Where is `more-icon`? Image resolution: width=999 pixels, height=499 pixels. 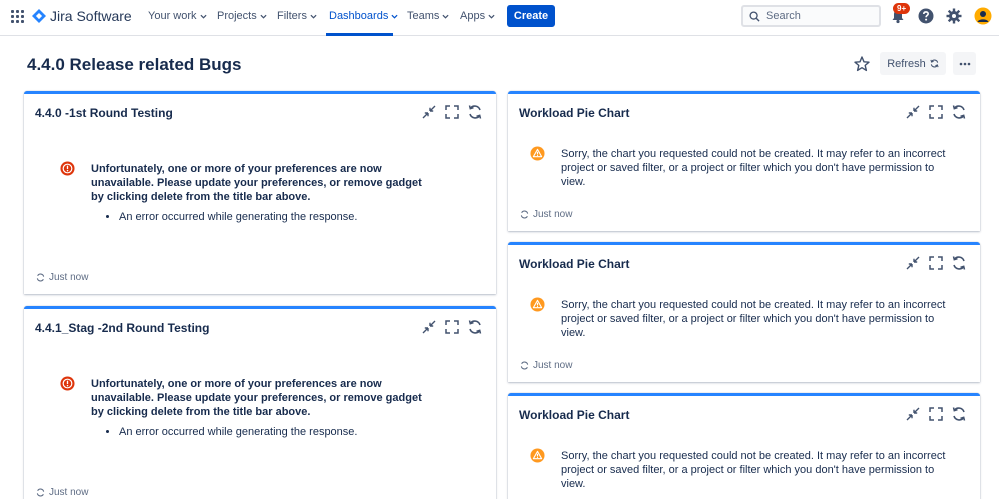
more-icon is located at coordinates (964, 63).